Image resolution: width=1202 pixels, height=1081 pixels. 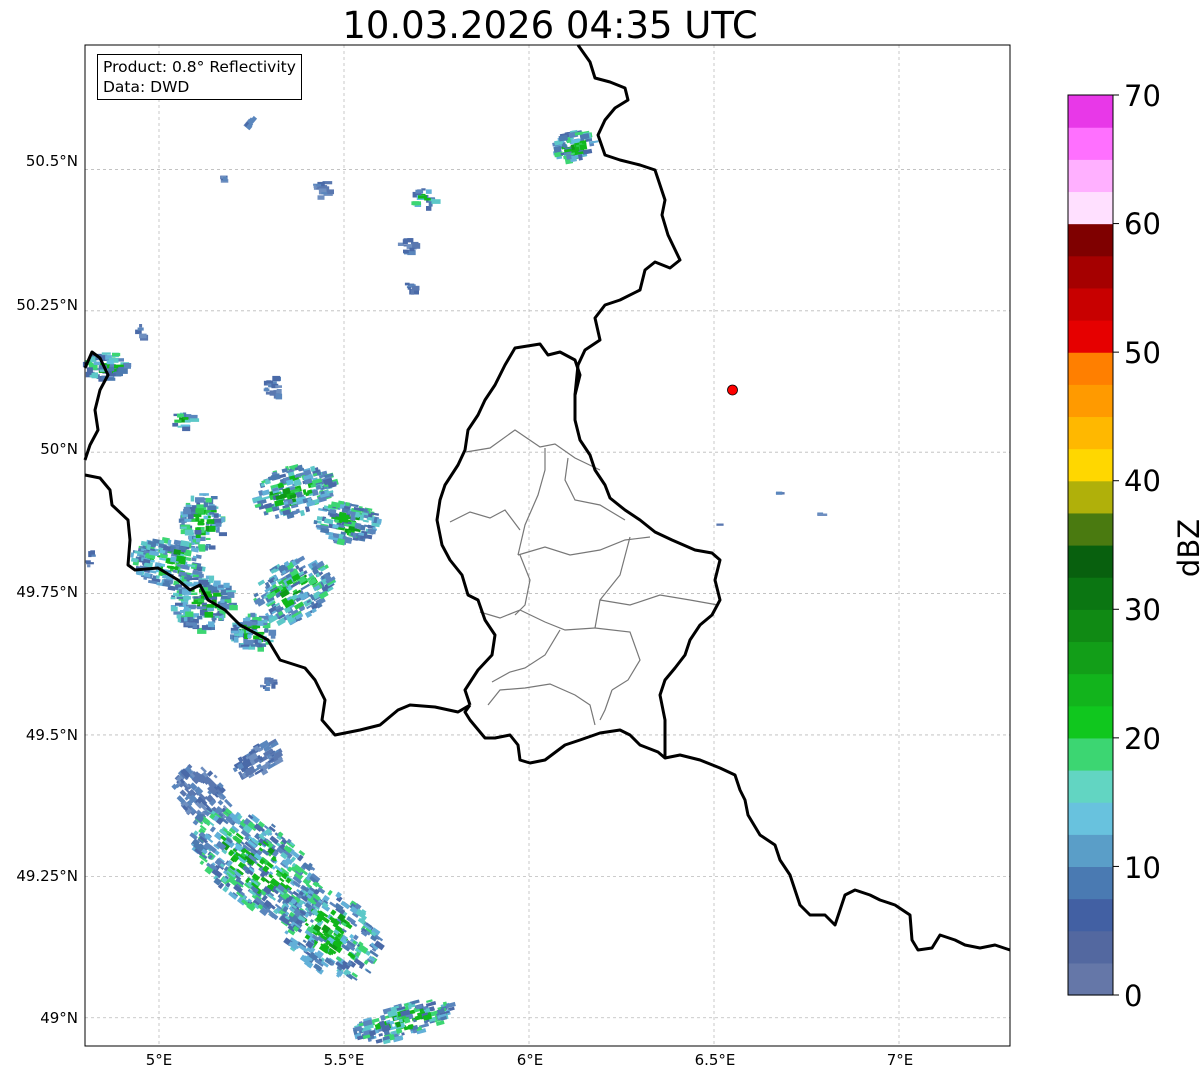 I want to click on colorbar-tick-label: 20, so click(x=1142, y=739).